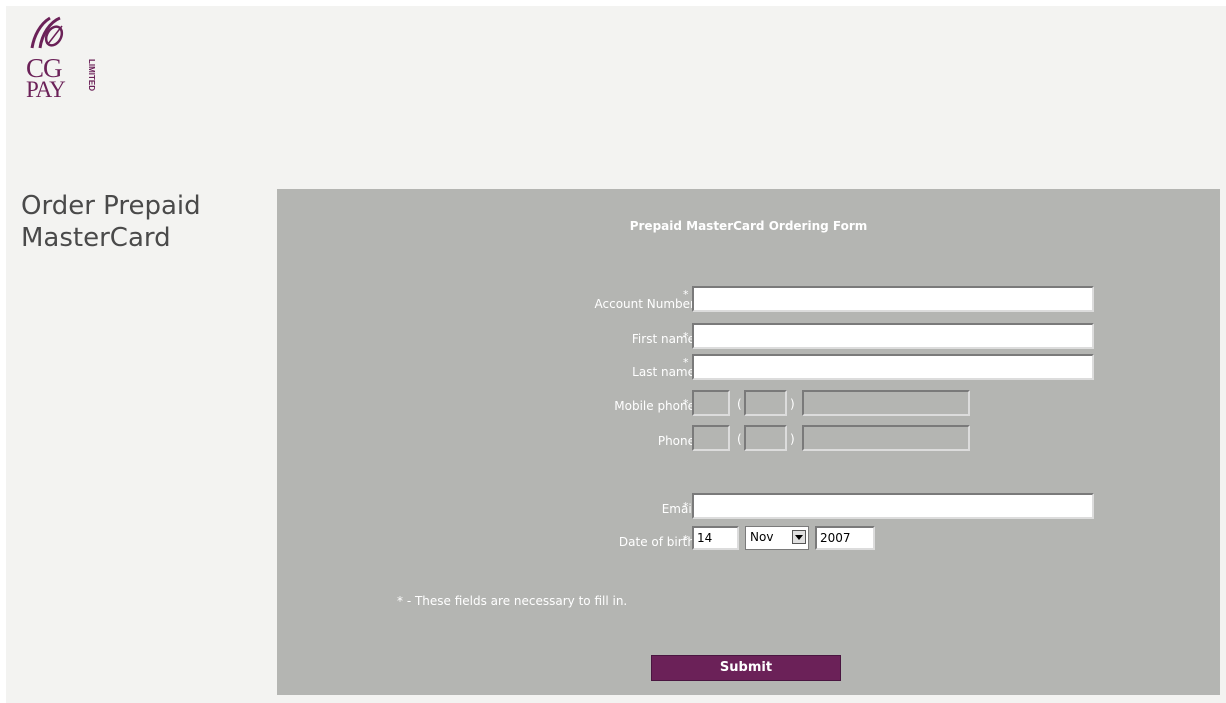 This screenshot has width=1226, height=703. I want to click on account-number-row: Account Number *, so click(748, 299).